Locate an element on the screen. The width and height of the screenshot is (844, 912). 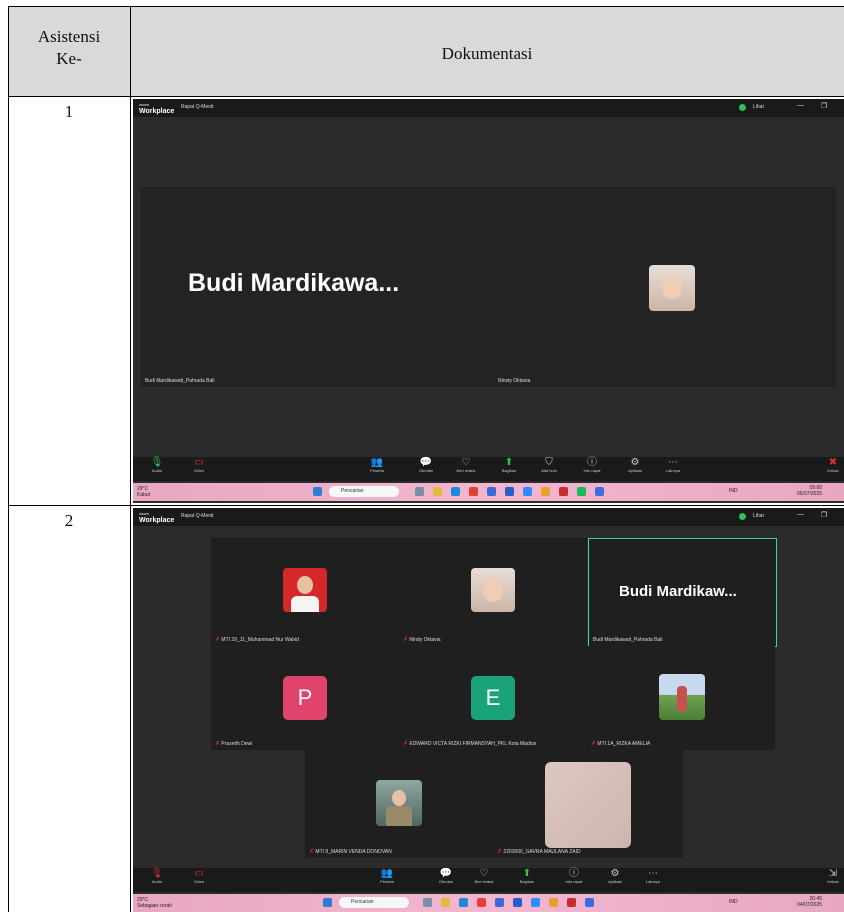
tile-name: ✗ MTI 8_MARIN VENDA DONOVAN is located at coordinates (350, 852).